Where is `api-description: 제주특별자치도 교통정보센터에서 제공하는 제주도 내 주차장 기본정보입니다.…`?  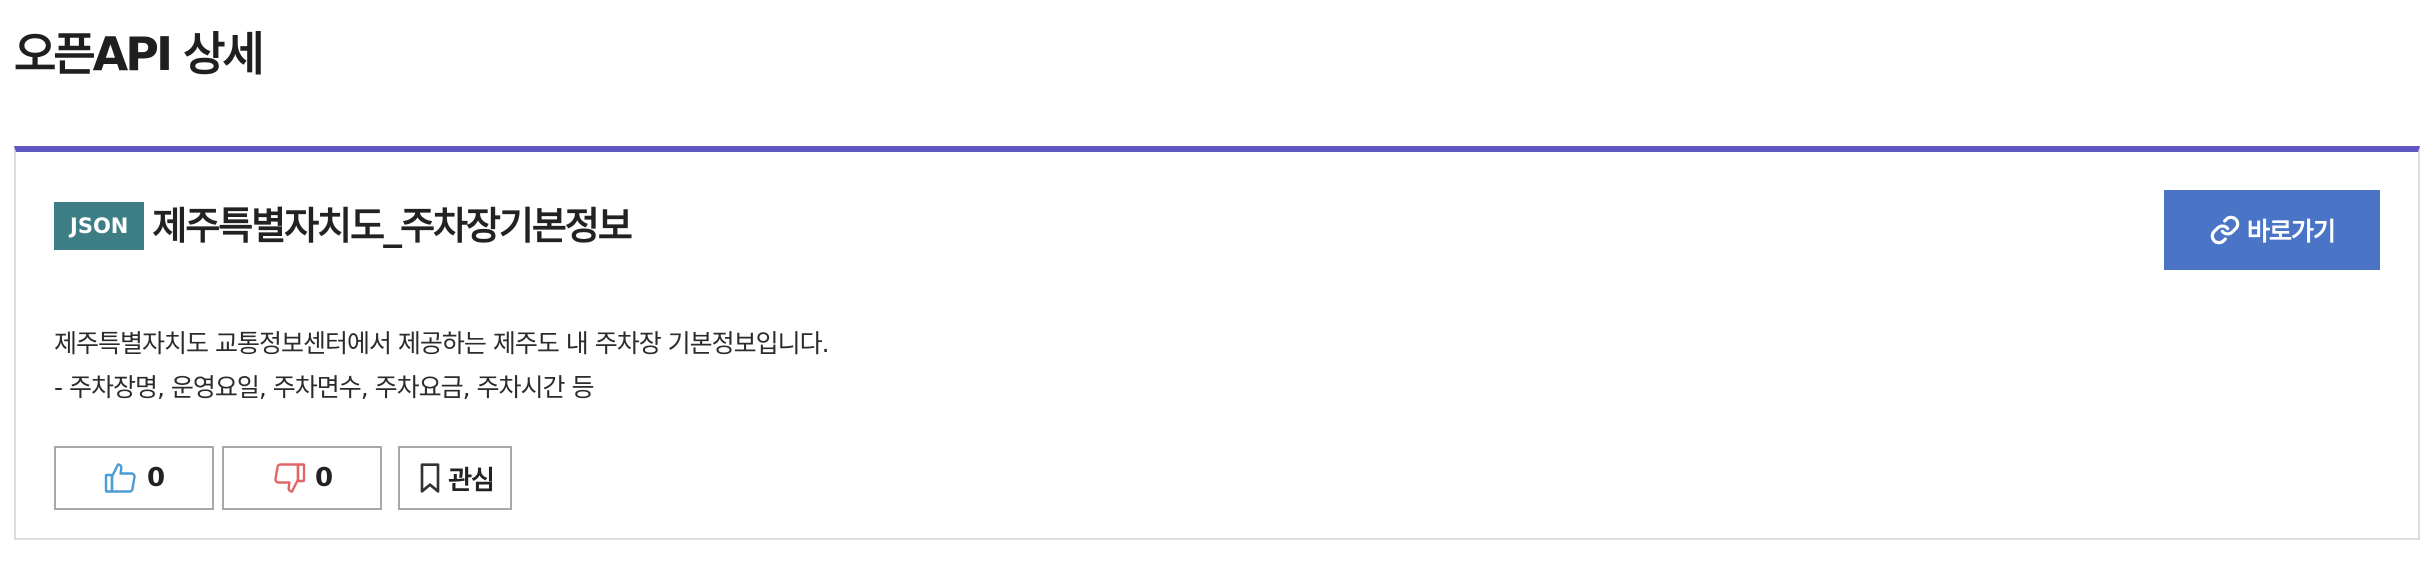 api-description: 제주특별자치도 교통정보센터에서 제공하는 제주도 내 주차장 기본정보입니다.… is located at coordinates (442, 366).